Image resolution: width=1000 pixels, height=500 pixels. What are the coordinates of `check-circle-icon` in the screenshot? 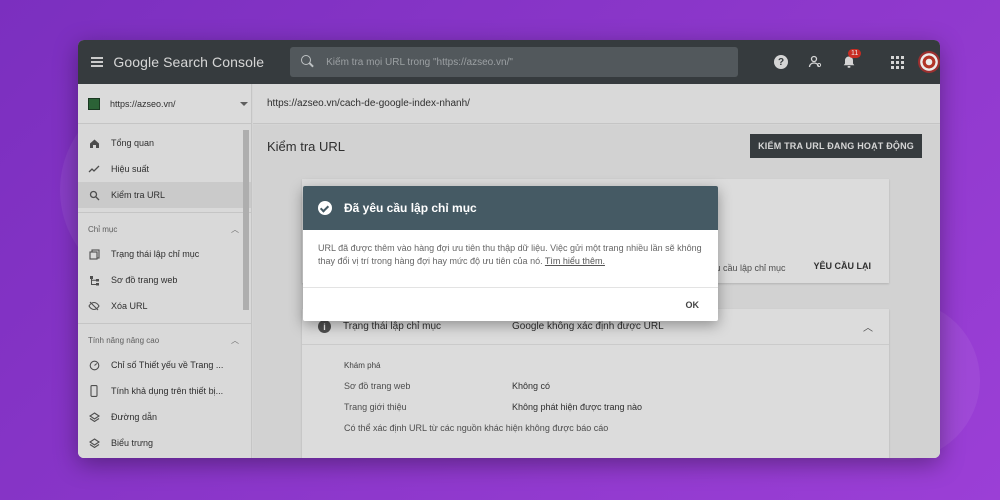 It's located at (325, 208).